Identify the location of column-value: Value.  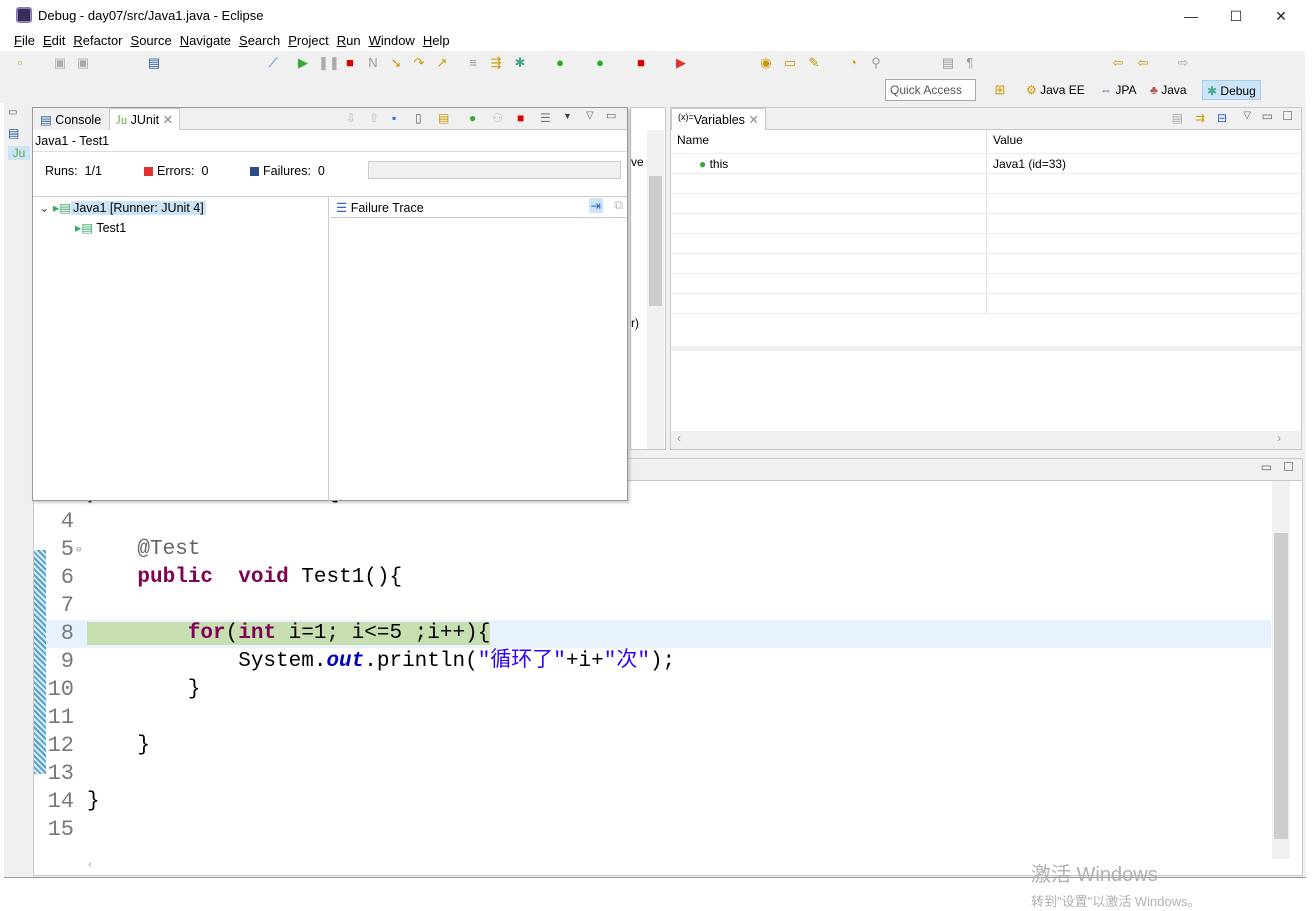
(1008, 141).